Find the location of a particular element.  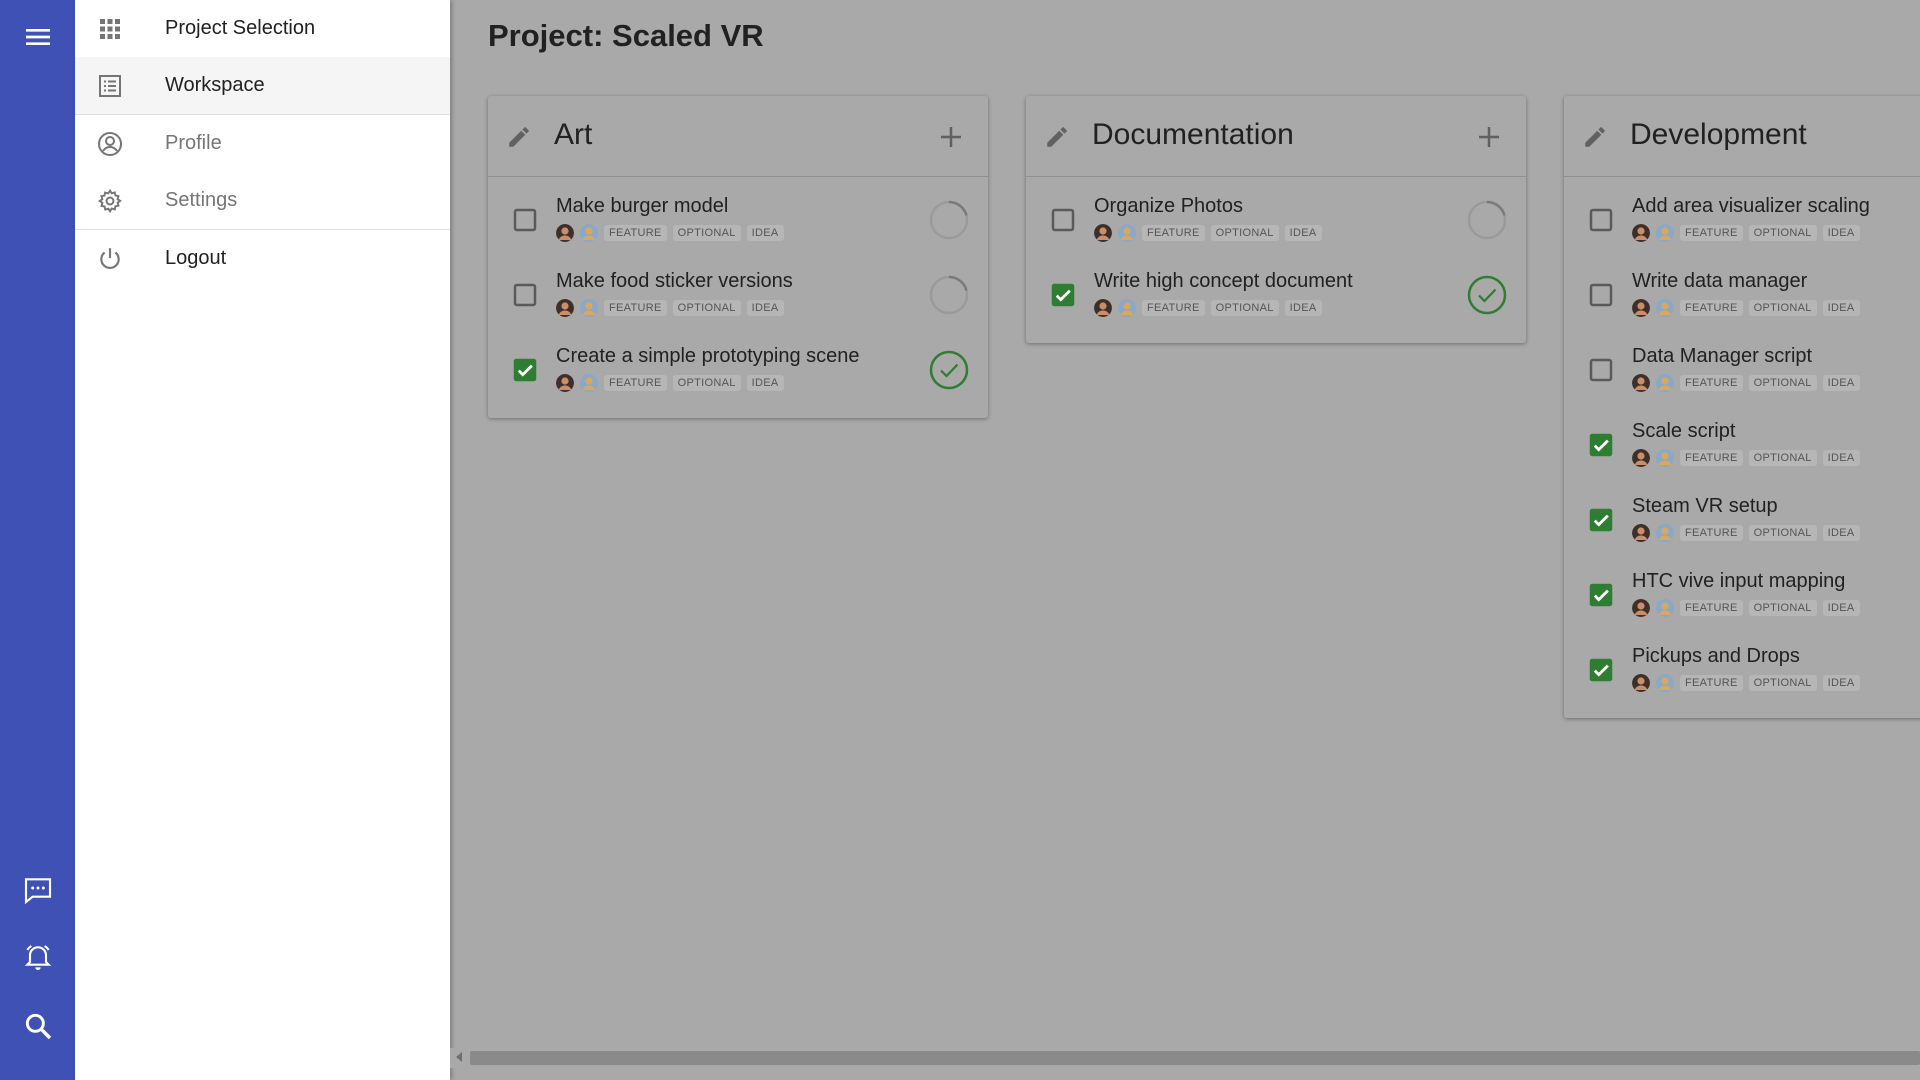

task-name: Add area visualizer scaling is located at coordinates (1751, 206).